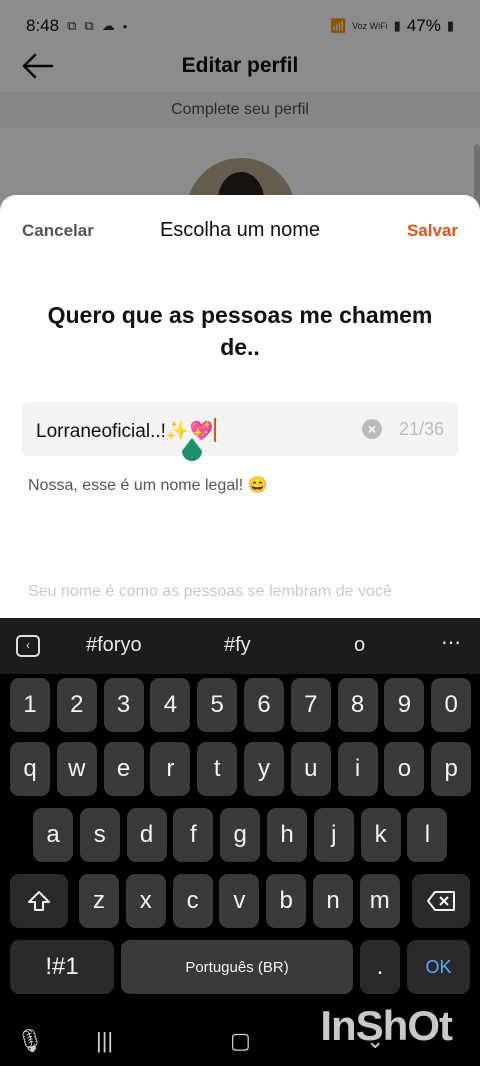  What do you see at coordinates (123, 705) in the screenshot?
I see `key-3: 3` at bounding box center [123, 705].